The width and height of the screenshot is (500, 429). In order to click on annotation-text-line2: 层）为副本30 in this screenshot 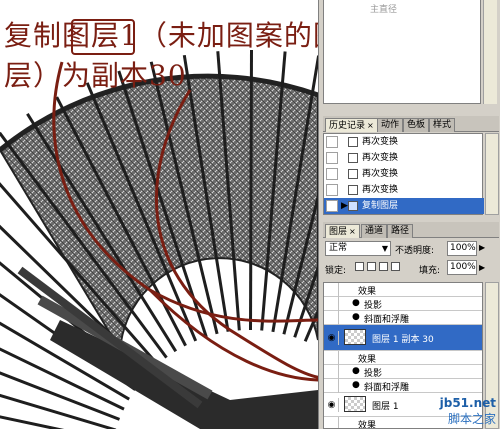, I will do `click(95, 75)`.